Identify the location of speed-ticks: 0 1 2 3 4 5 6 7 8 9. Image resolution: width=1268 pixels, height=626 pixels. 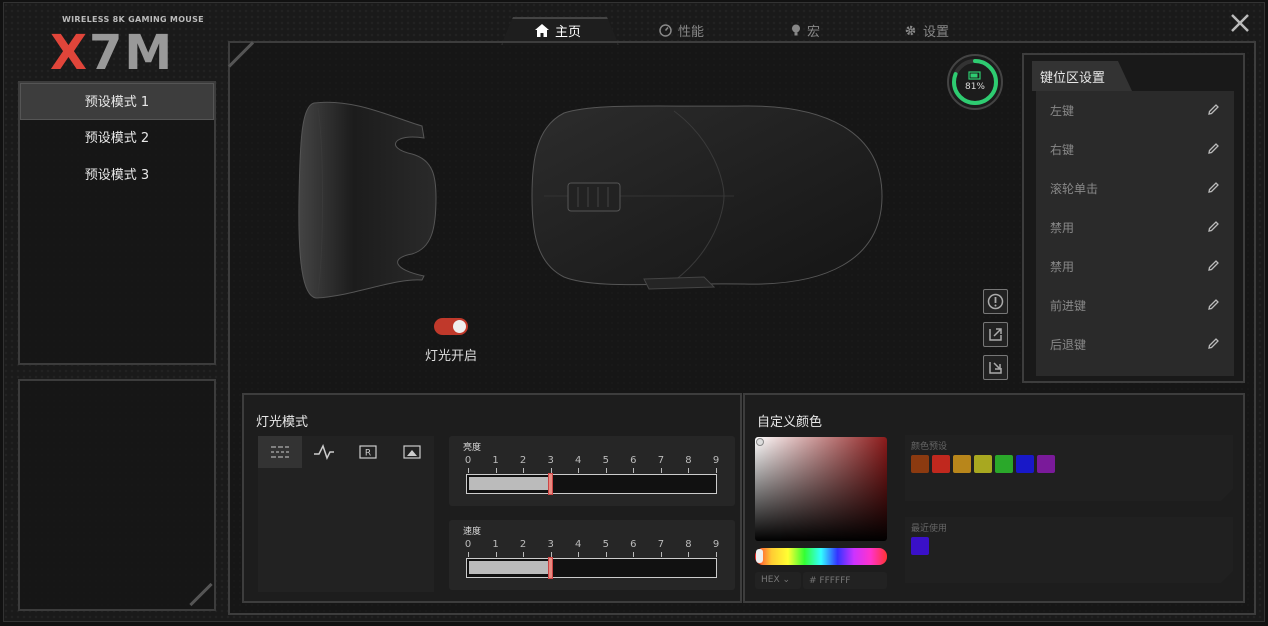
(591, 548).